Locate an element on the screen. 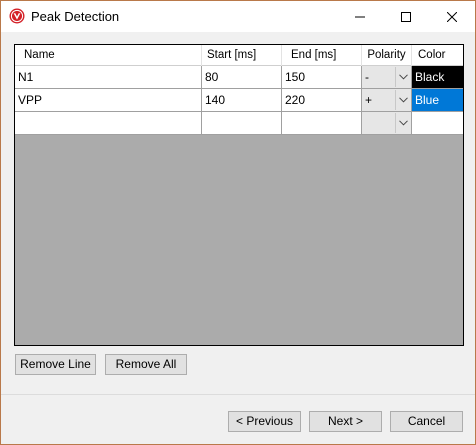 The width and height of the screenshot is (476, 445). minimize-icon is located at coordinates (360, 17).